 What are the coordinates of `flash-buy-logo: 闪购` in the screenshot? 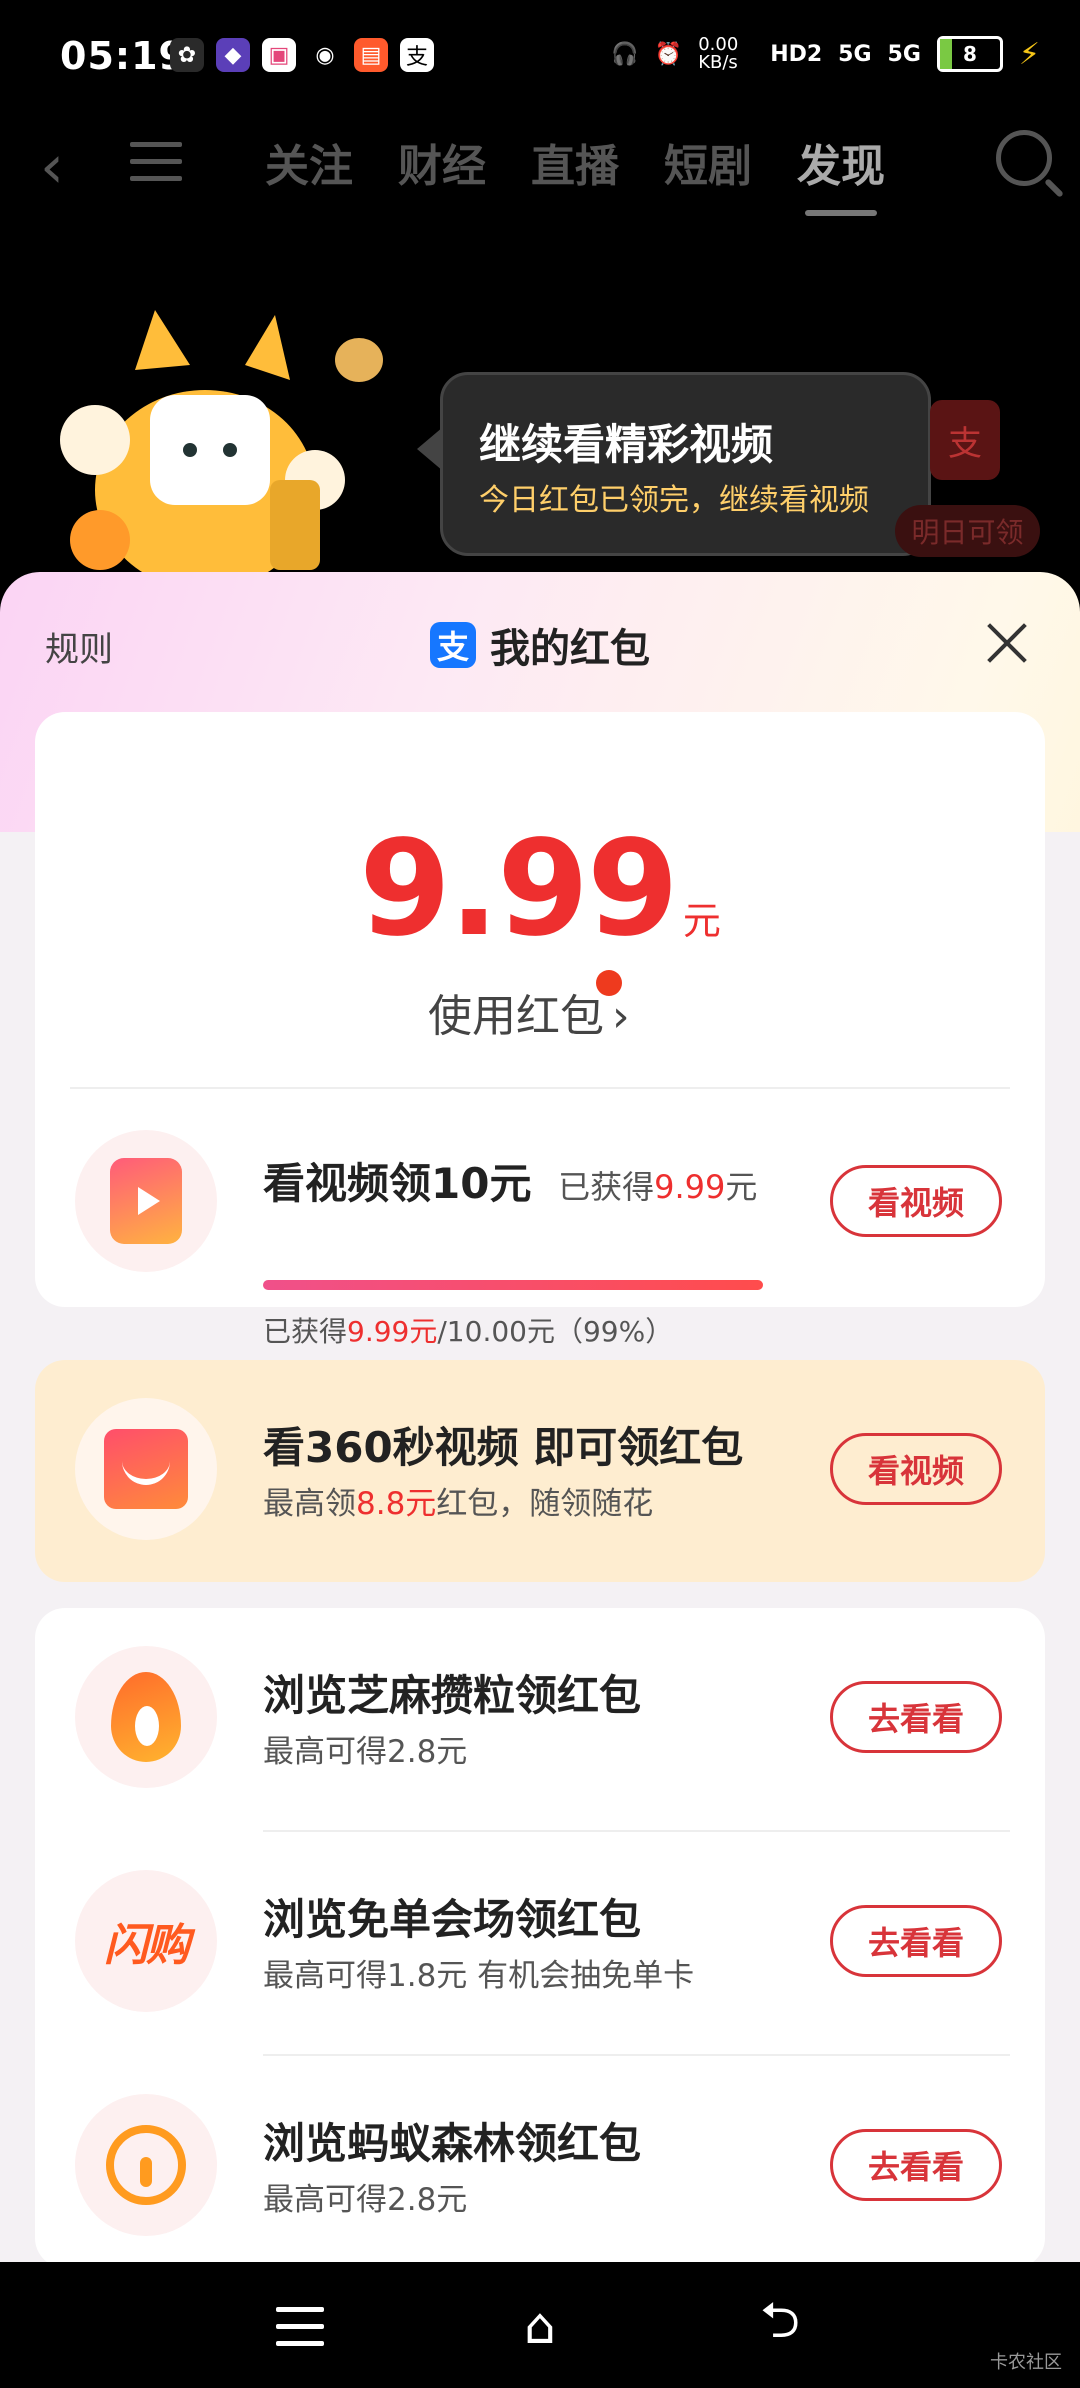 It's located at (147, 1945).